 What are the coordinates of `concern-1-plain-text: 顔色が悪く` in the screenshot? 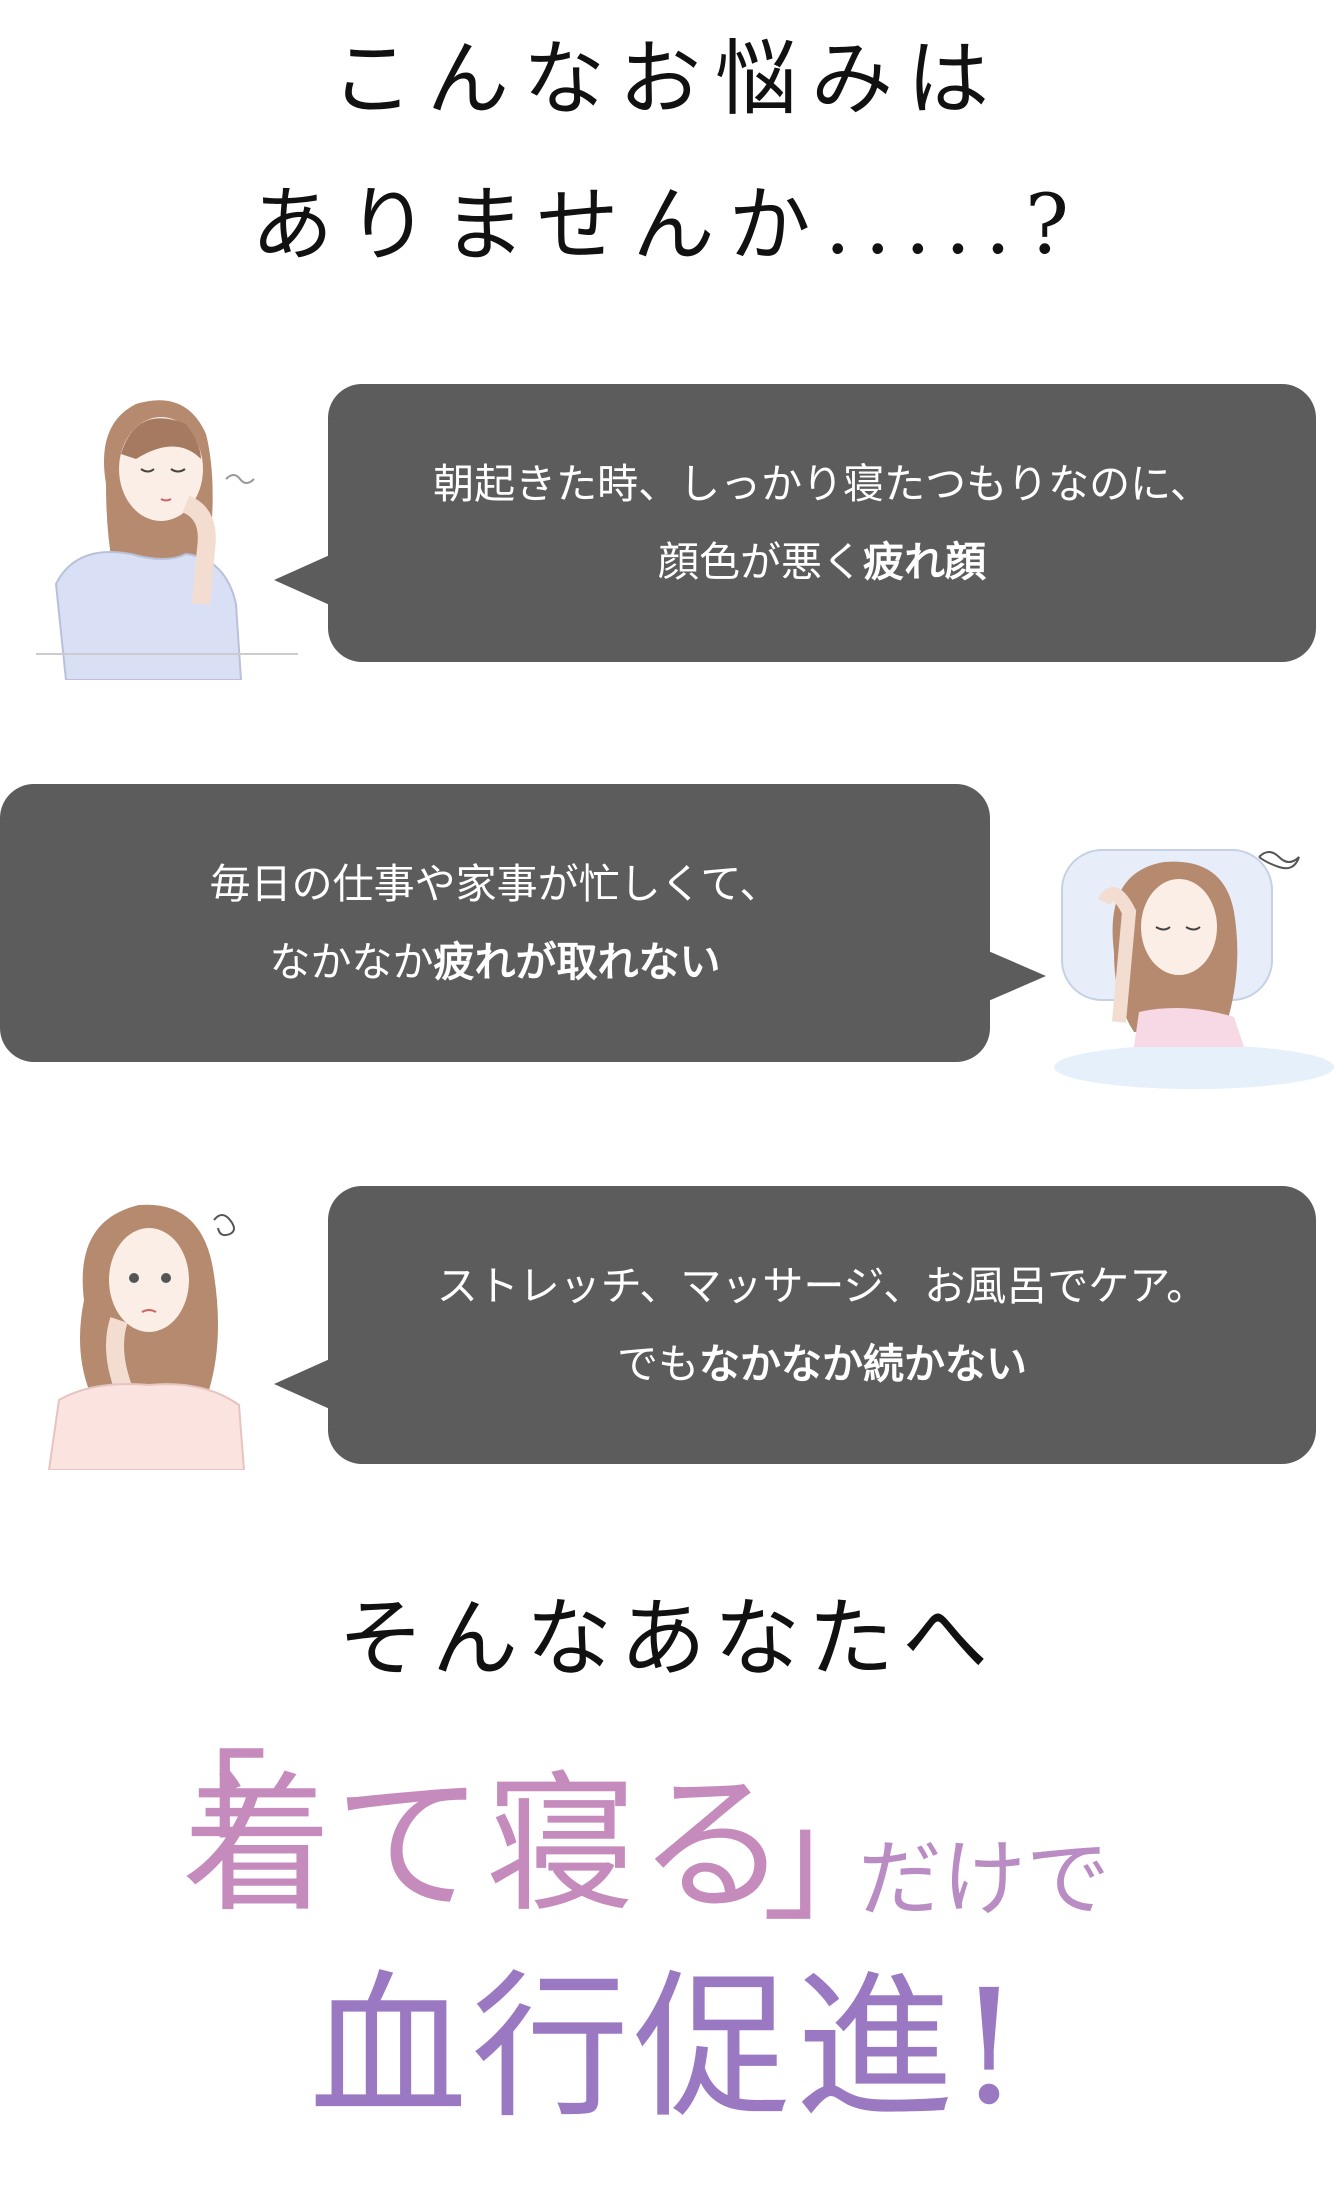 It's located at (760, 562).